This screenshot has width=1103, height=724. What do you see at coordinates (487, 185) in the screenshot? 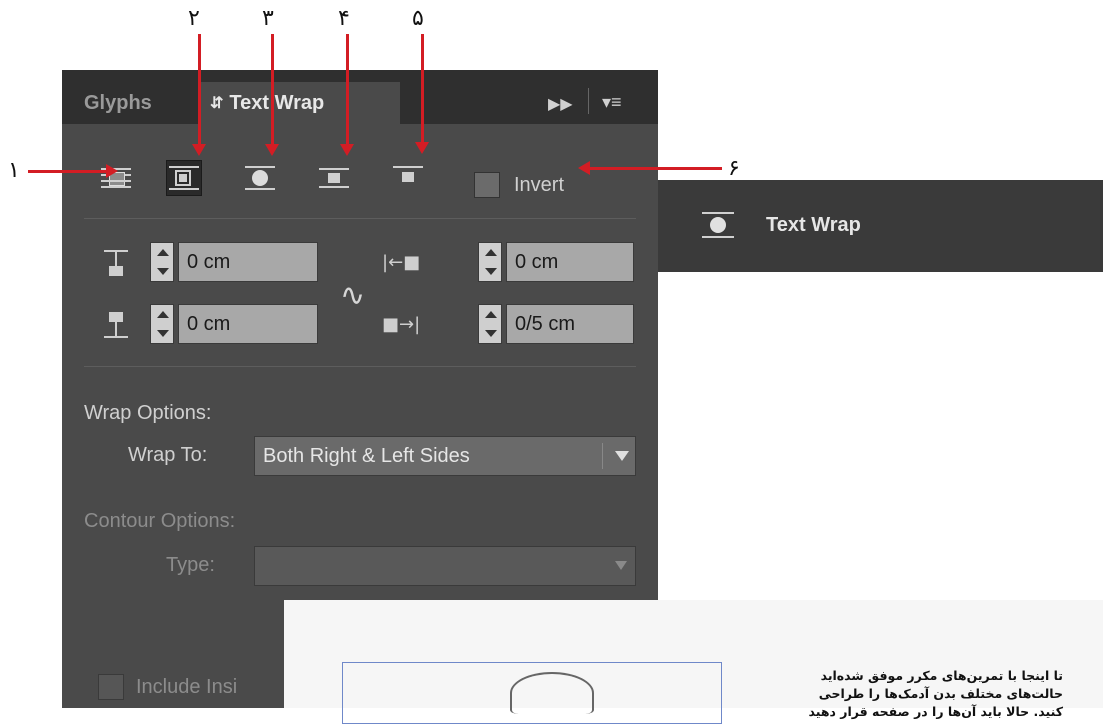
I see `invert-checkbox` at bounding box center [487, 185].